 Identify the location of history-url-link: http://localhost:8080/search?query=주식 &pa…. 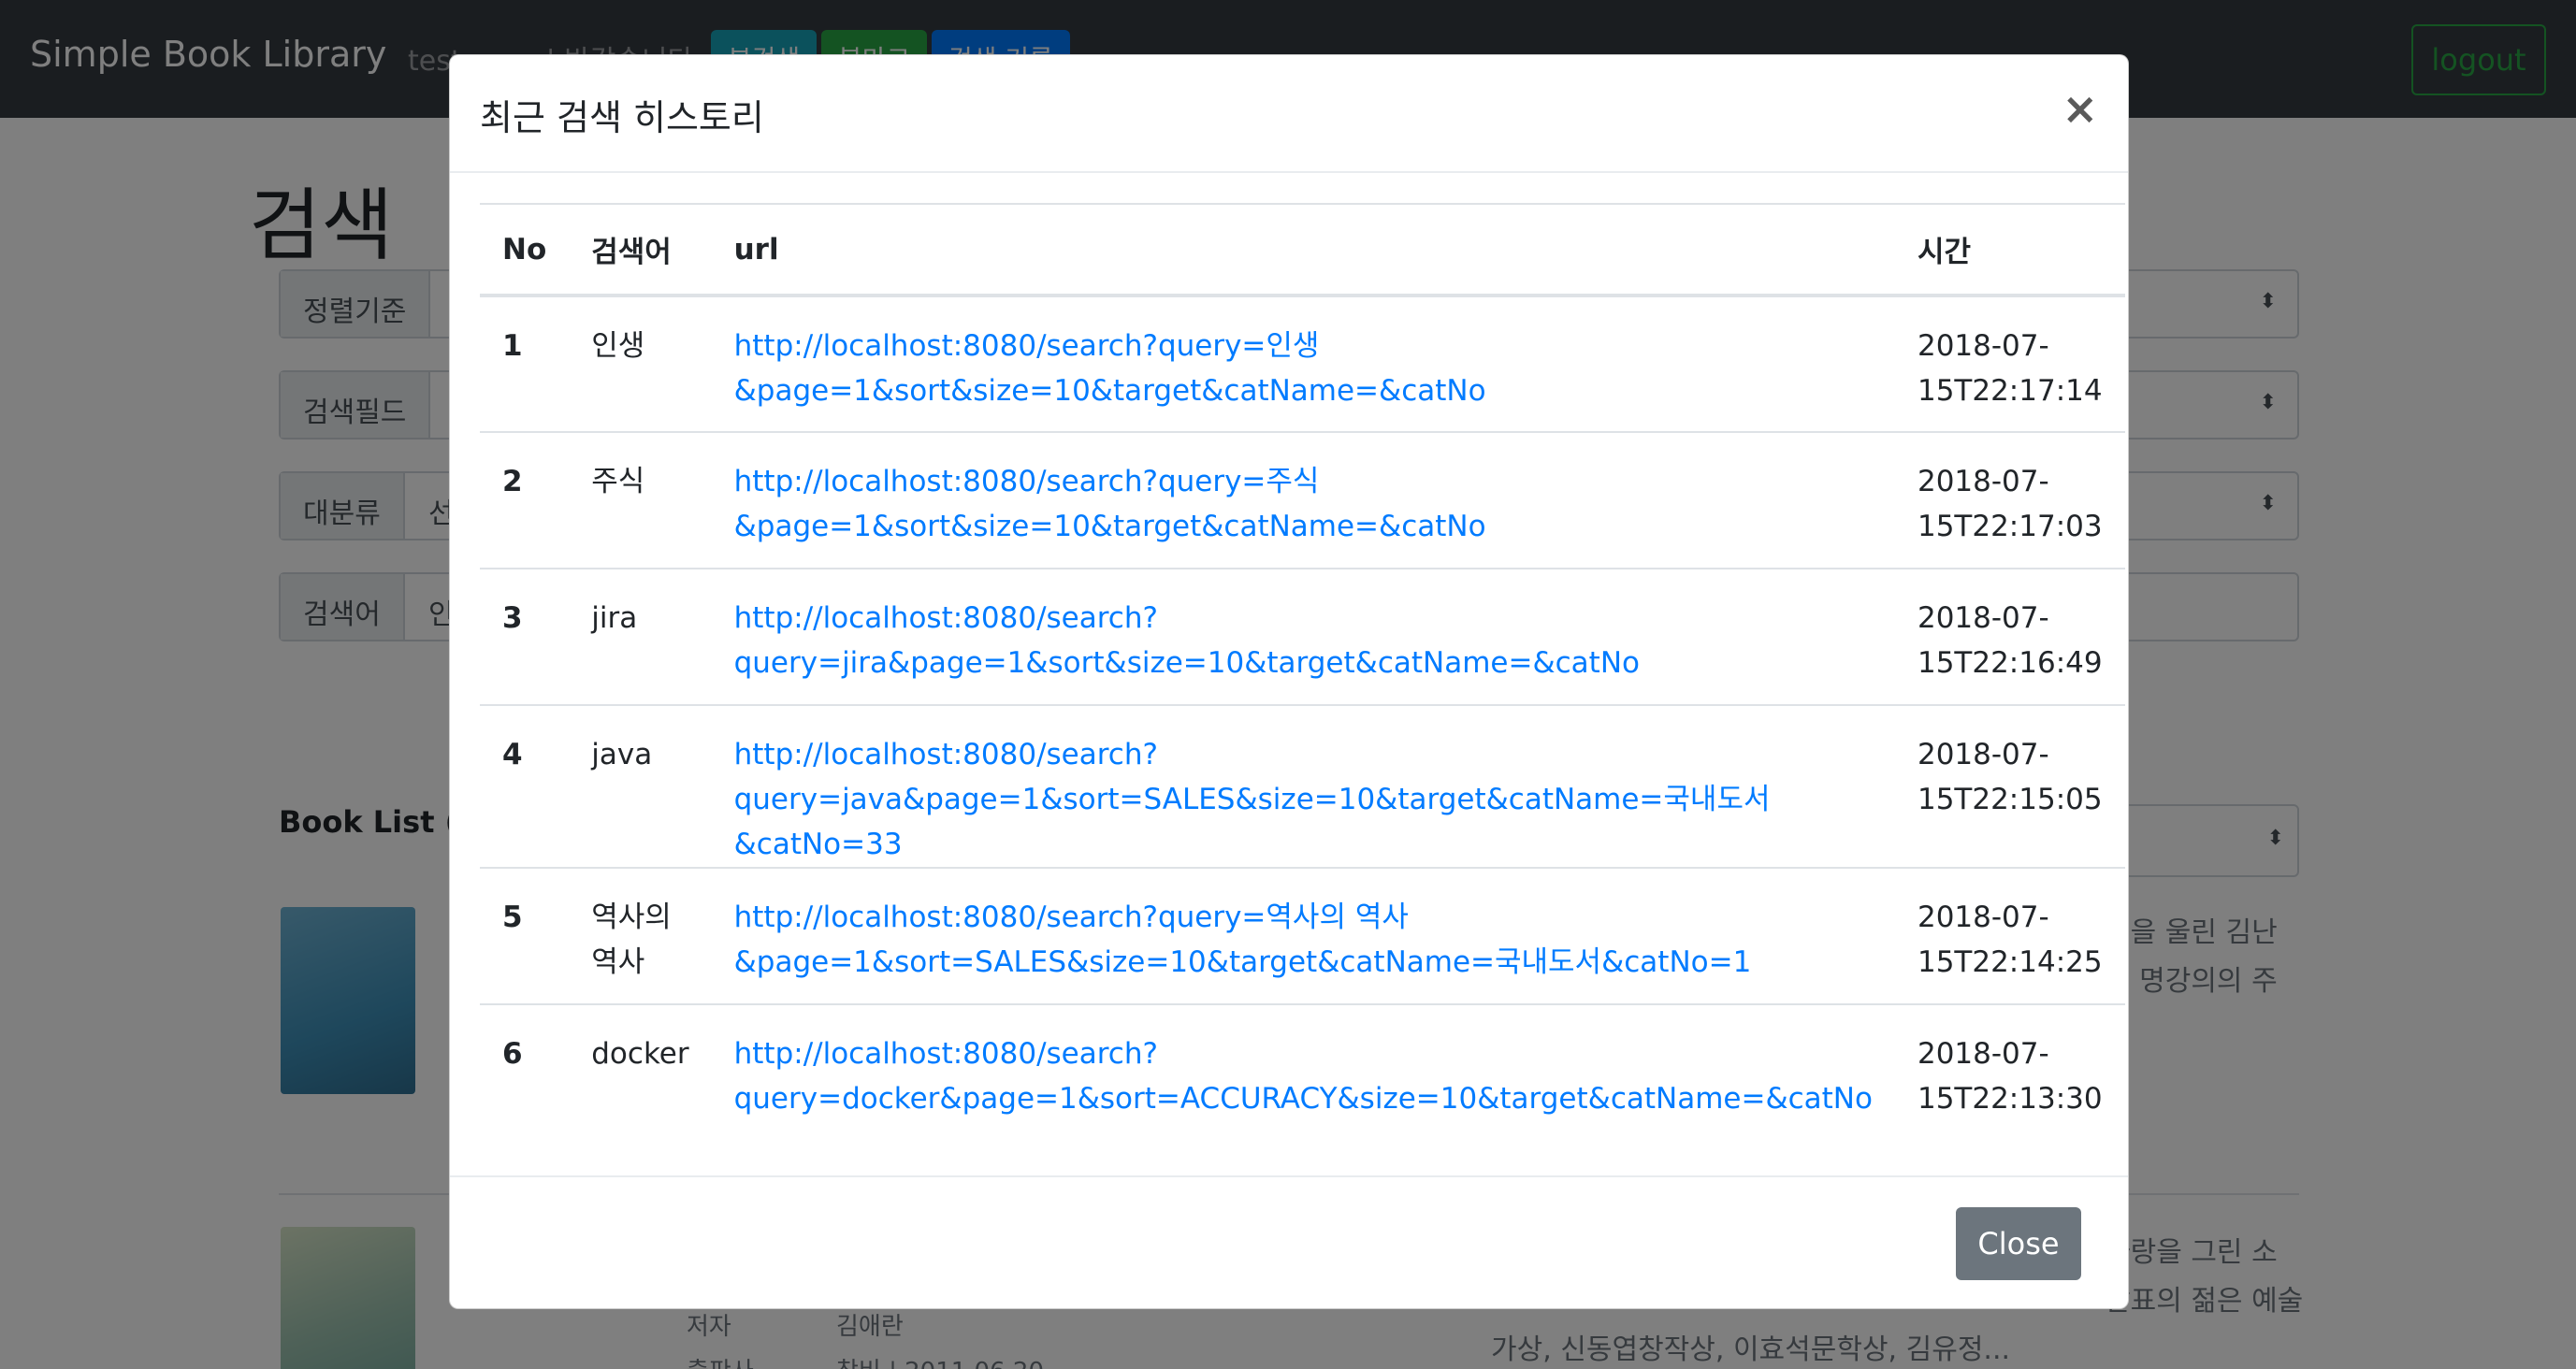
(1303, 500).